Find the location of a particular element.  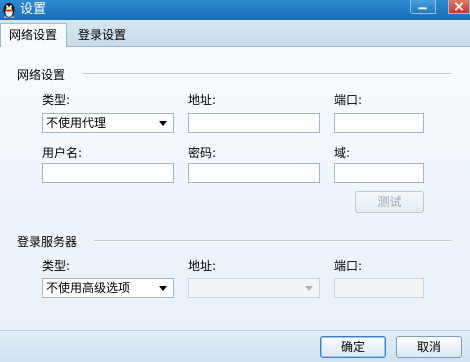

network-section-title: 网络设置 is located at coordinates (41, 75).